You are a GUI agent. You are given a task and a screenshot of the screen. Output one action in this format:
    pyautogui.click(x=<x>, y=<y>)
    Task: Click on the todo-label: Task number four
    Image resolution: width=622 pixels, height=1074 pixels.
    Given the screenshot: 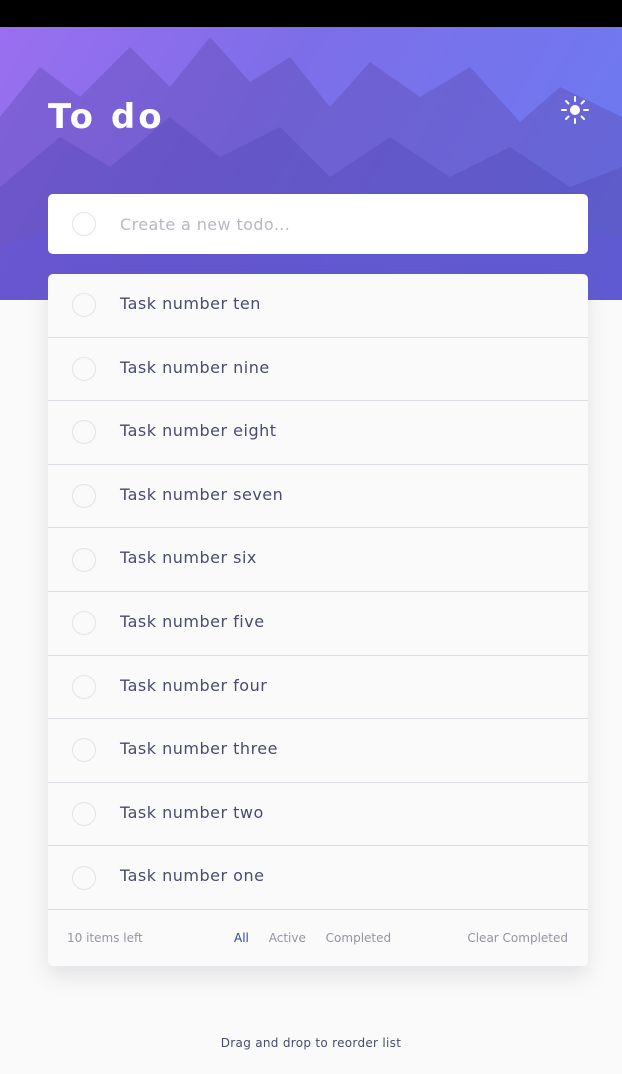 What is the action you would take?
    pyautogui.click(x=194, y=685)
    